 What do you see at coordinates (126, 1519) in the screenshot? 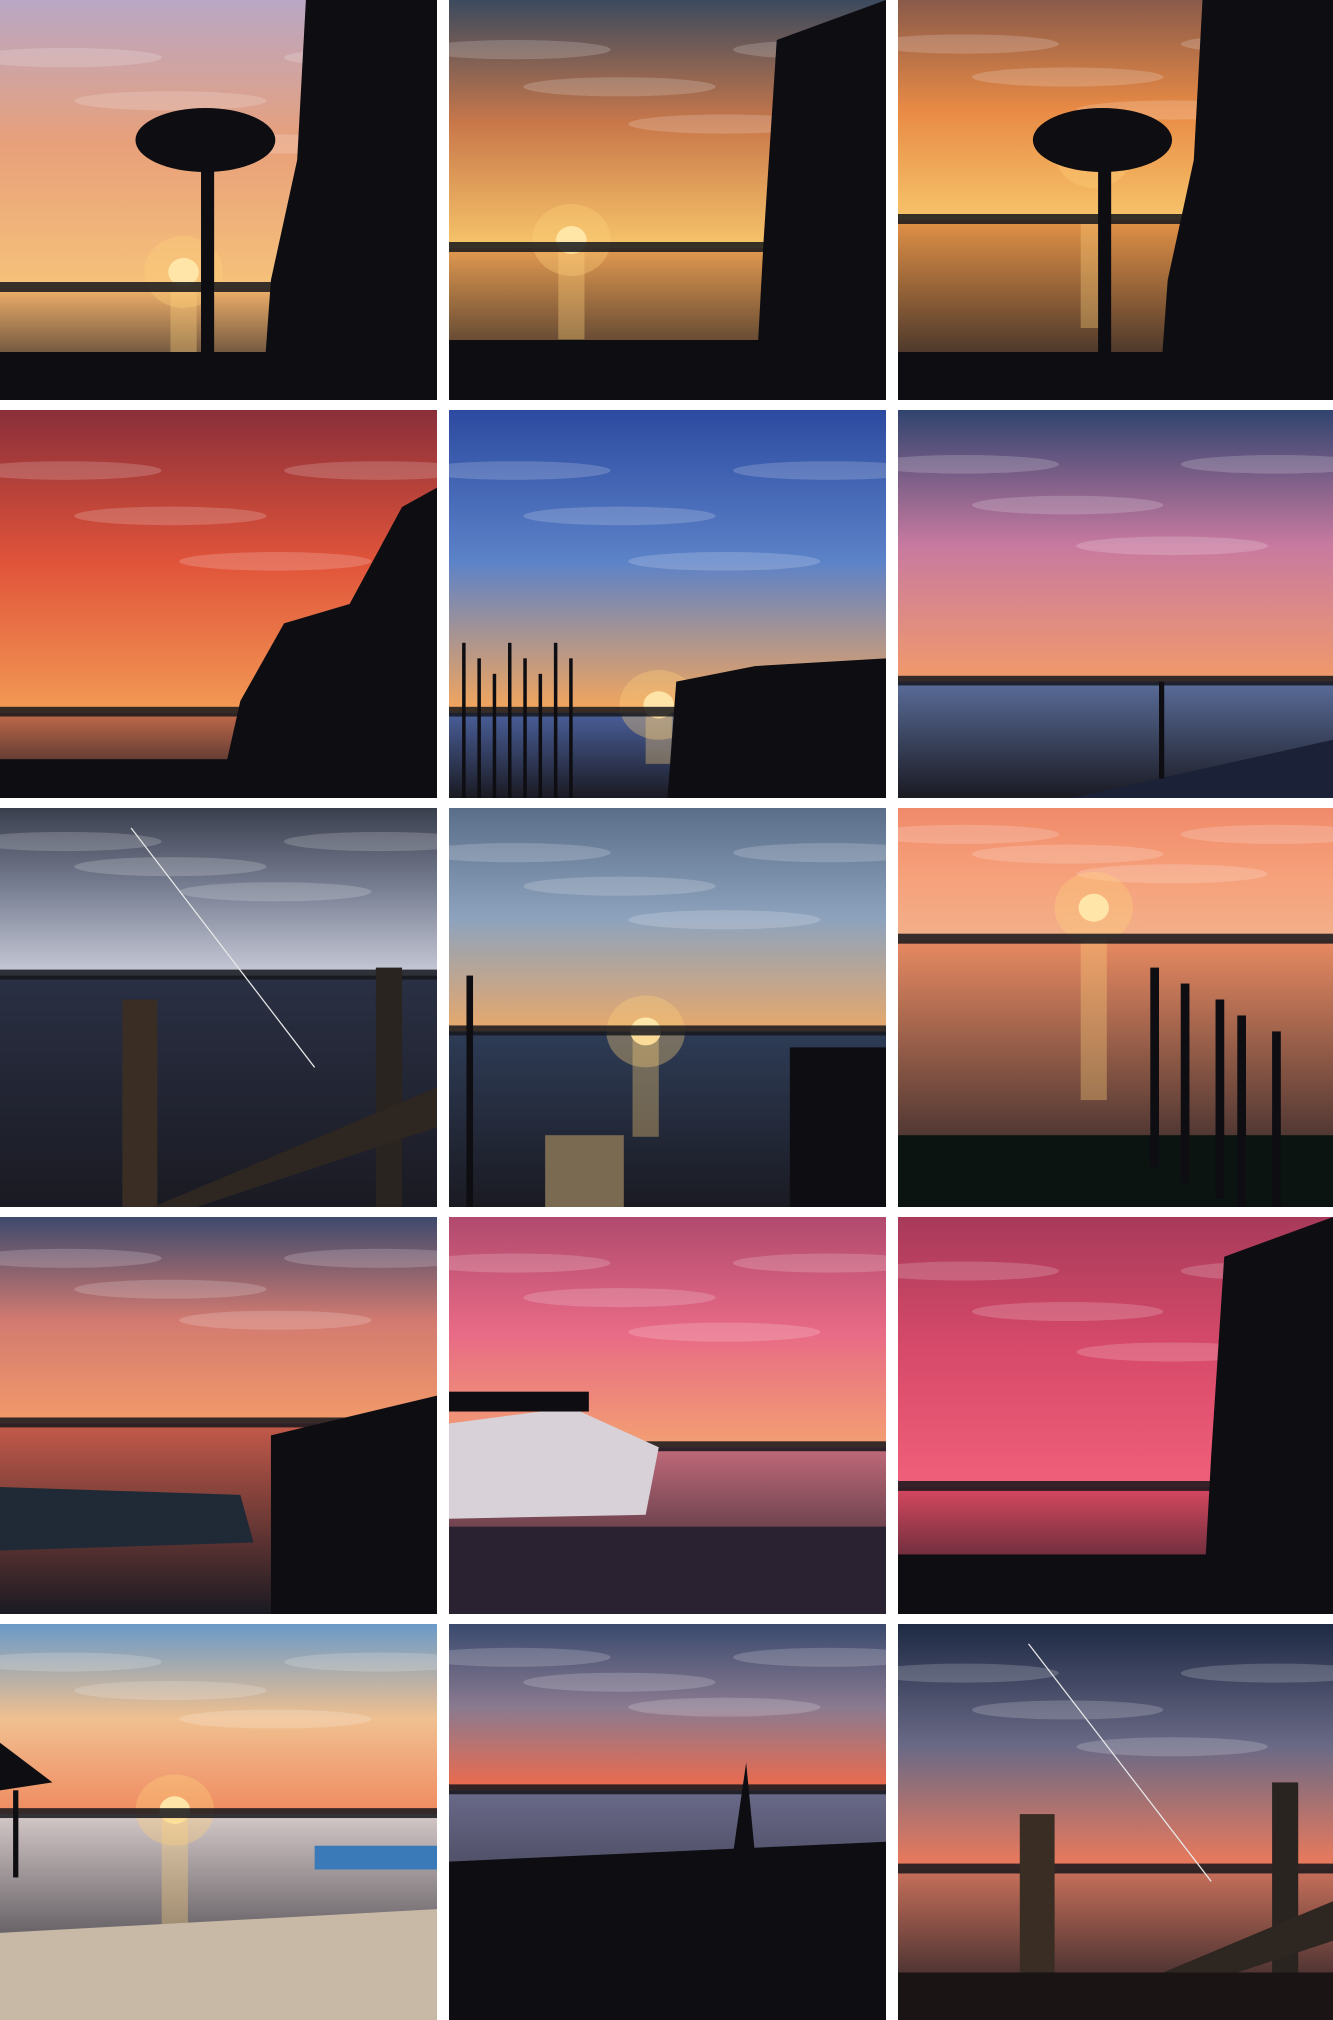
I see `covered-boat` at bounding box center [126, 1519].